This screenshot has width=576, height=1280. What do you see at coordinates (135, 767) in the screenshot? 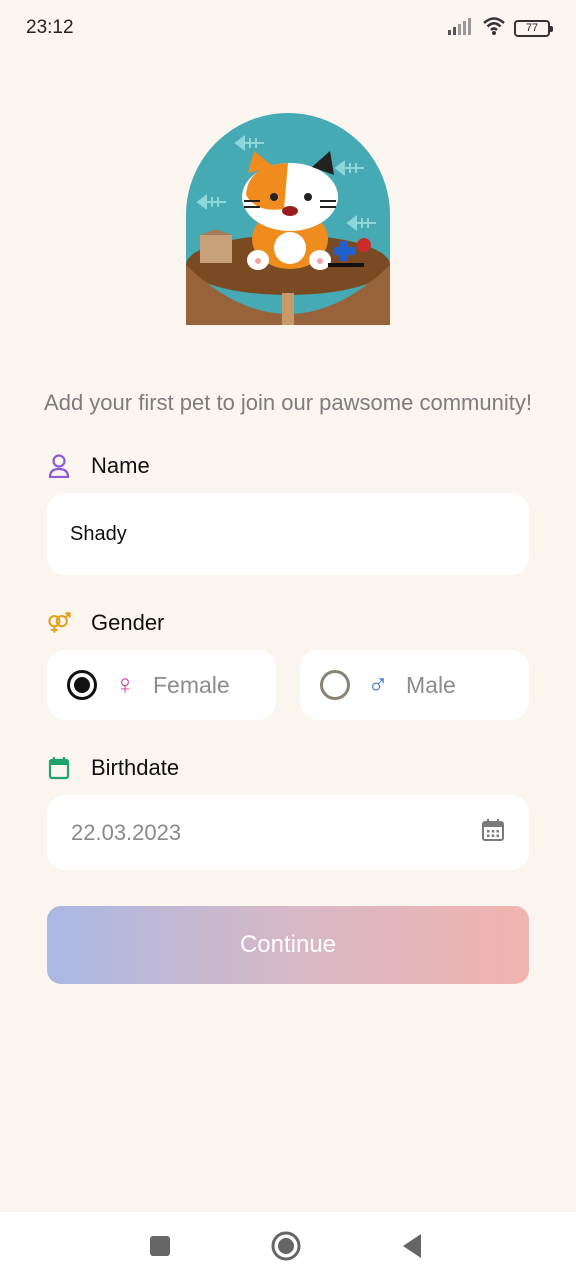
I see `birthdate-label: Birthdate` at bounding box center [135, 767].